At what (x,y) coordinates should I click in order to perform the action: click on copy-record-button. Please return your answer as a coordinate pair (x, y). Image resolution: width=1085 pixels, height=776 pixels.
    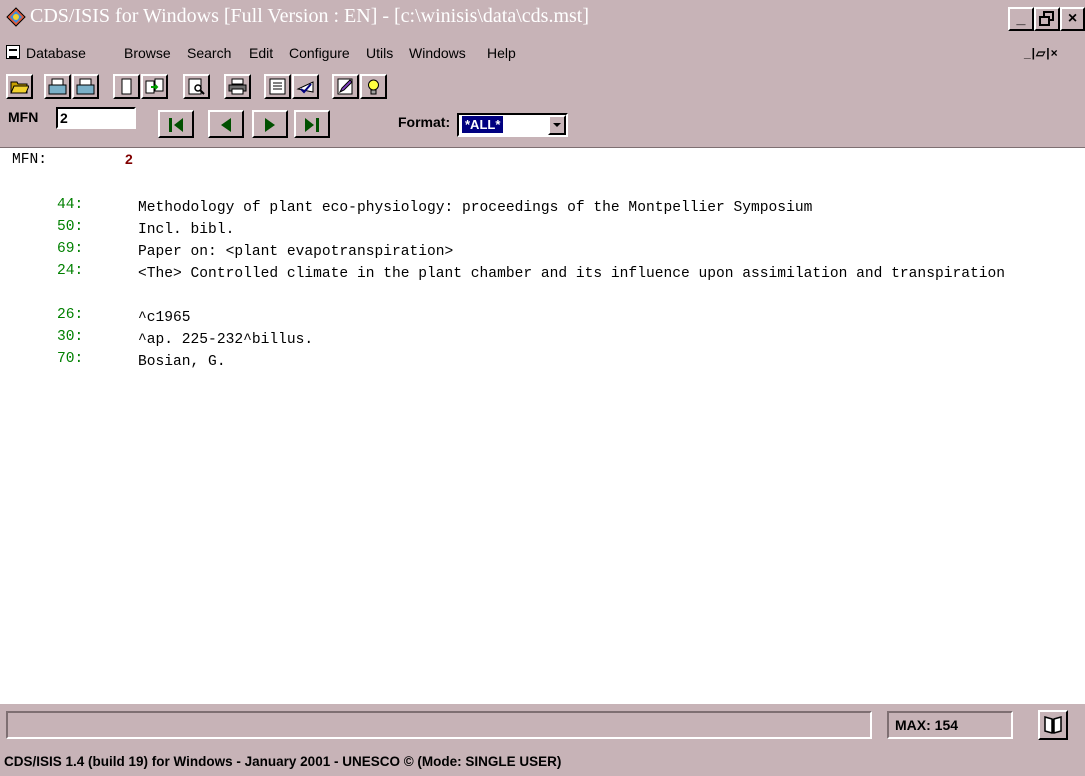
    Looking at the image, I should click on (154, 86).